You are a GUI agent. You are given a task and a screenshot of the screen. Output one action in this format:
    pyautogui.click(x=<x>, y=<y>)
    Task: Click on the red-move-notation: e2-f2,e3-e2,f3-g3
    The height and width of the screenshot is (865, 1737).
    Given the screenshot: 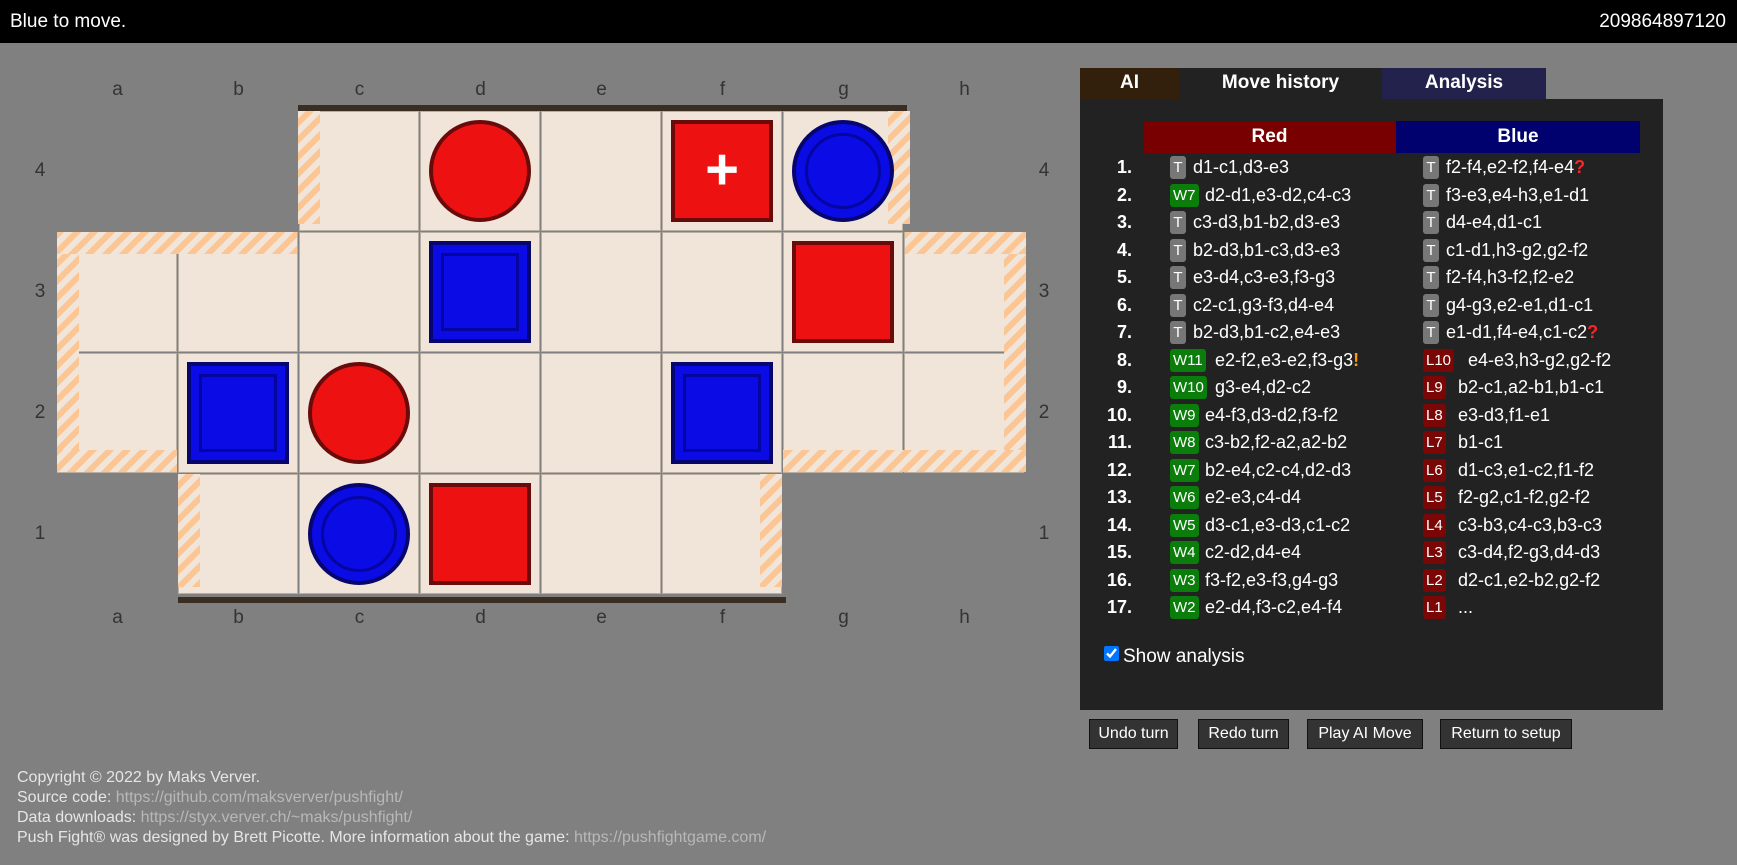 What is the action you would take?
    pyautogui.click(x=1284, y=359)
    